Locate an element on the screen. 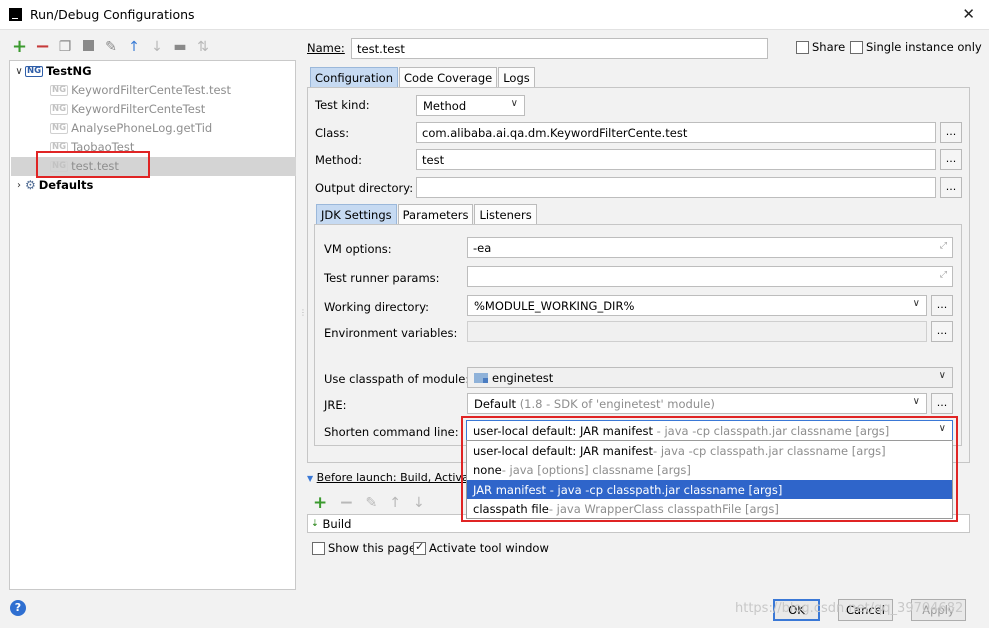  before-launch-toolbar: + − ✎ ↑ ↓ is located at coordinates (369, 503).